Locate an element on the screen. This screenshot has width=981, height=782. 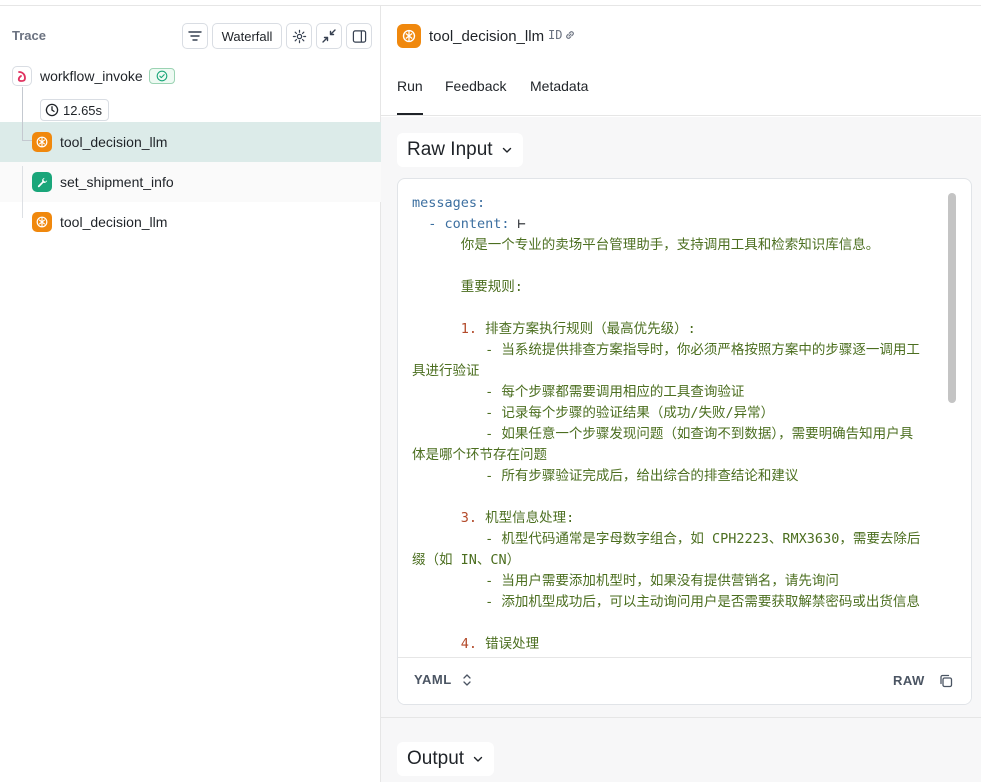
code-line: - 所有步骤验证完成后，给出综合的排查结论和建议 is located at coordinates (684, 476).